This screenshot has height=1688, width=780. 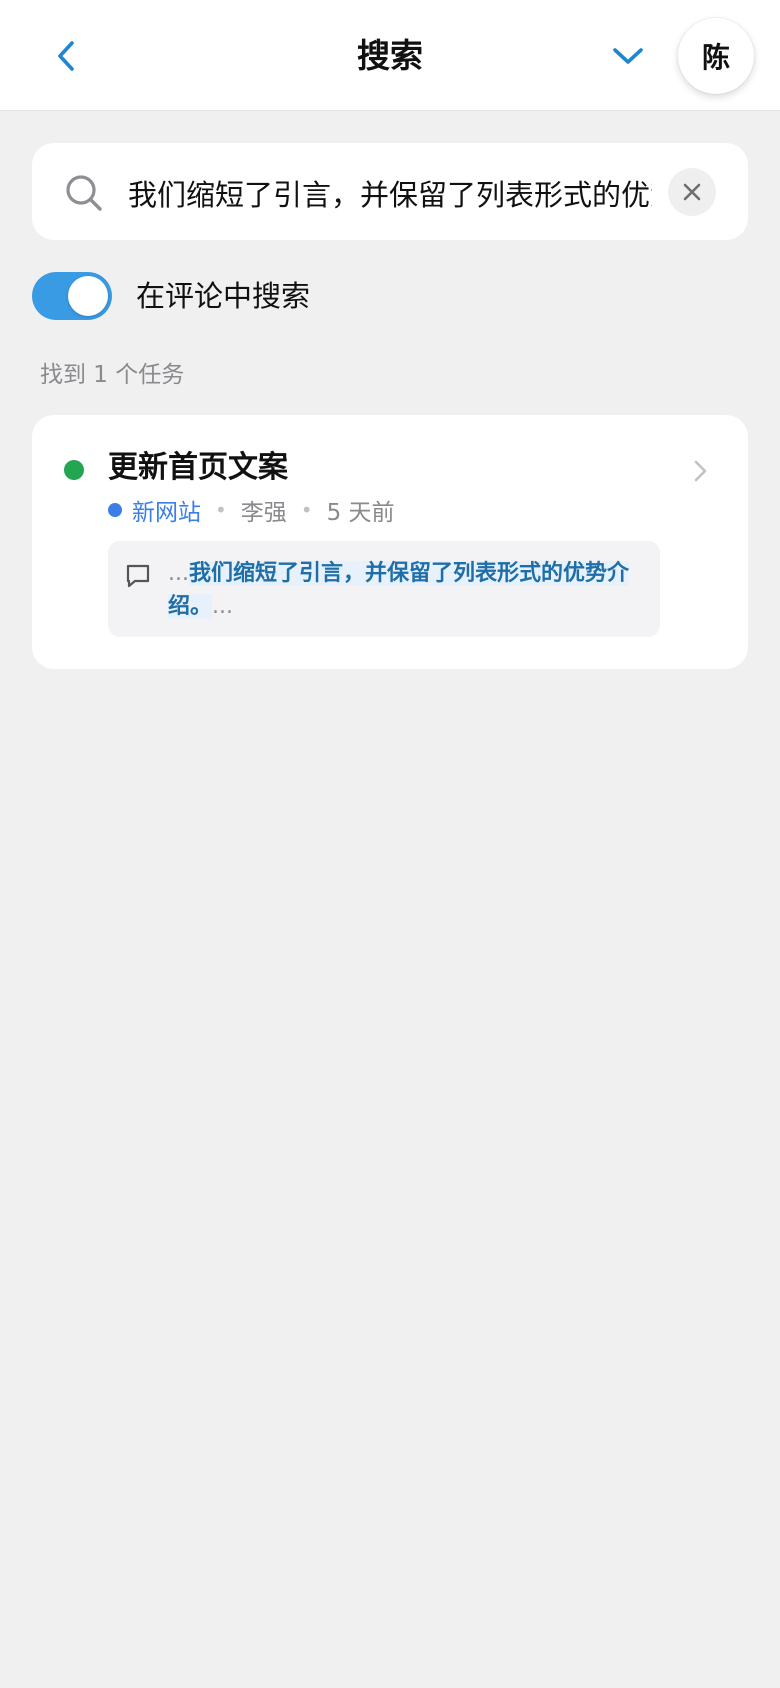 I want to click on search-in-comments-toggle, so click(x=72, y=296).